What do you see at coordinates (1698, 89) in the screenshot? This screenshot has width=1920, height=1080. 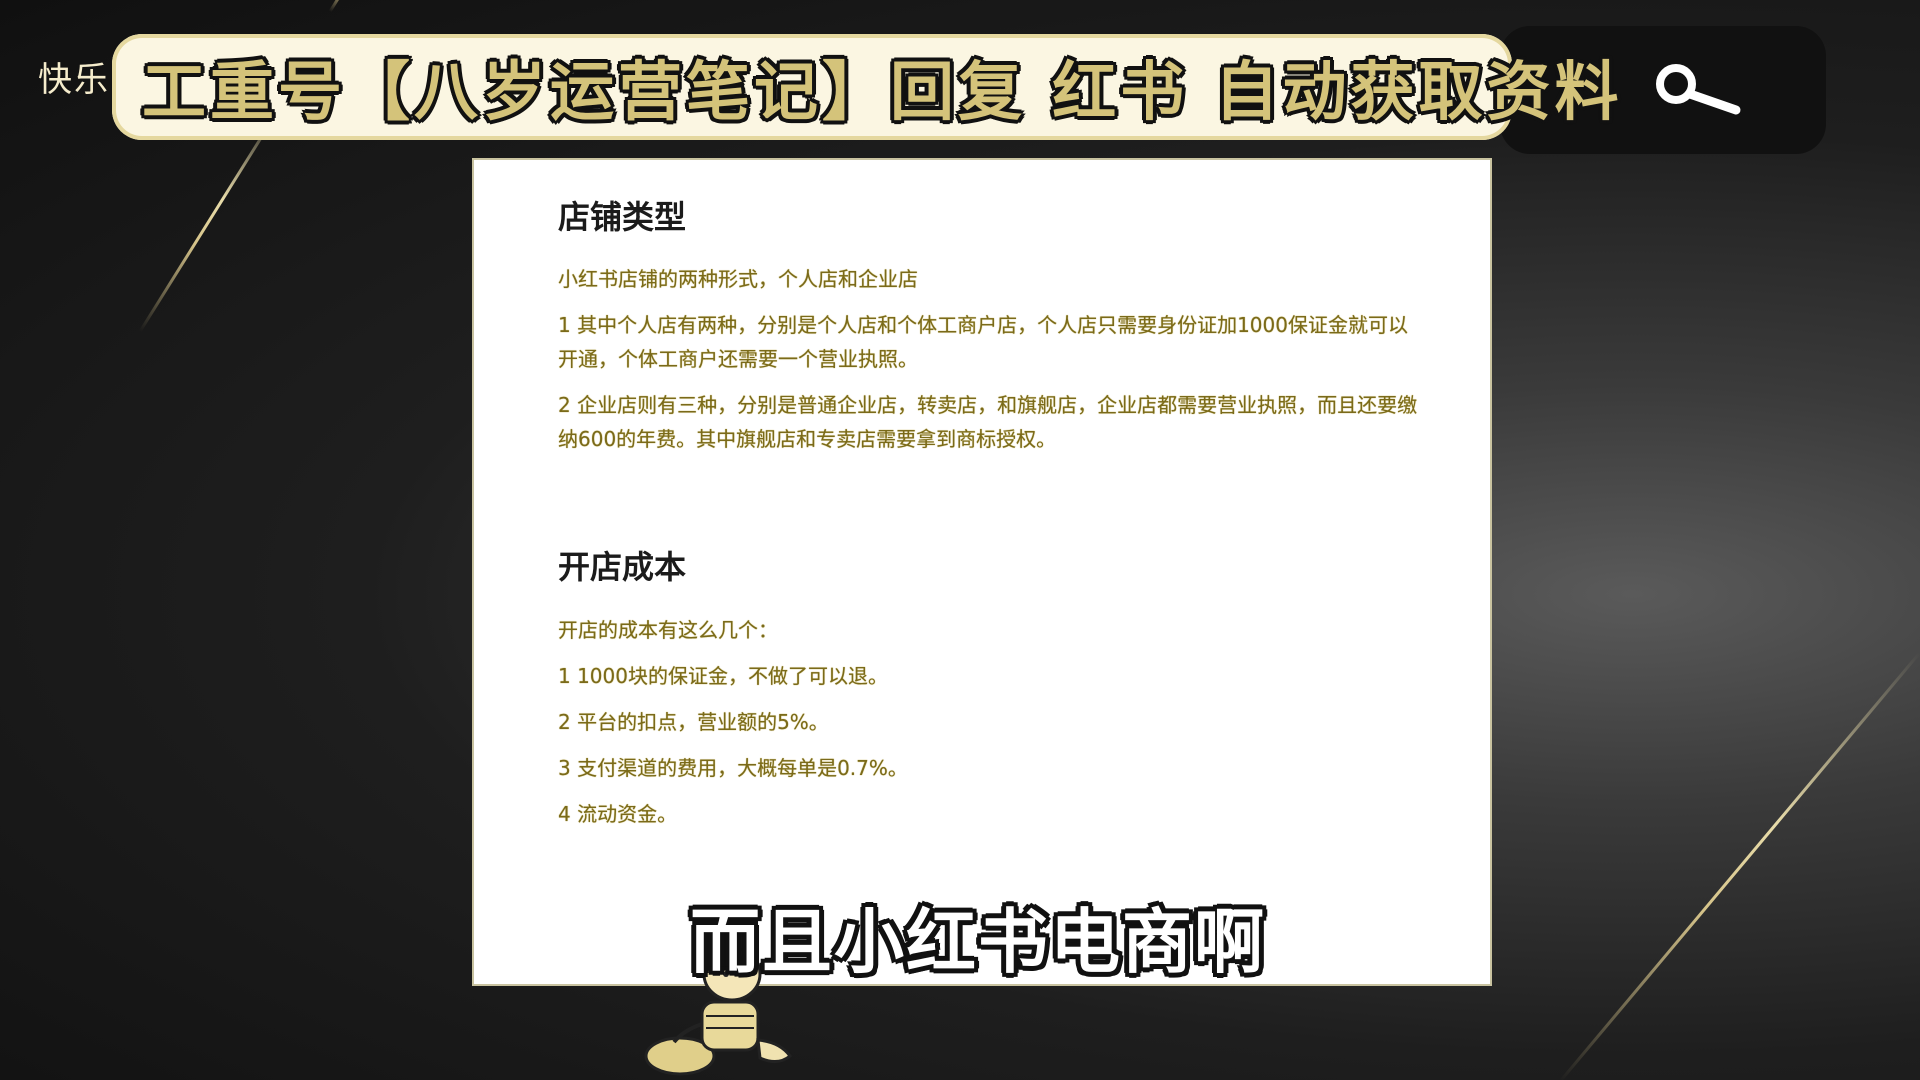 I see `search-icon` at bounding box center [1698, 89].